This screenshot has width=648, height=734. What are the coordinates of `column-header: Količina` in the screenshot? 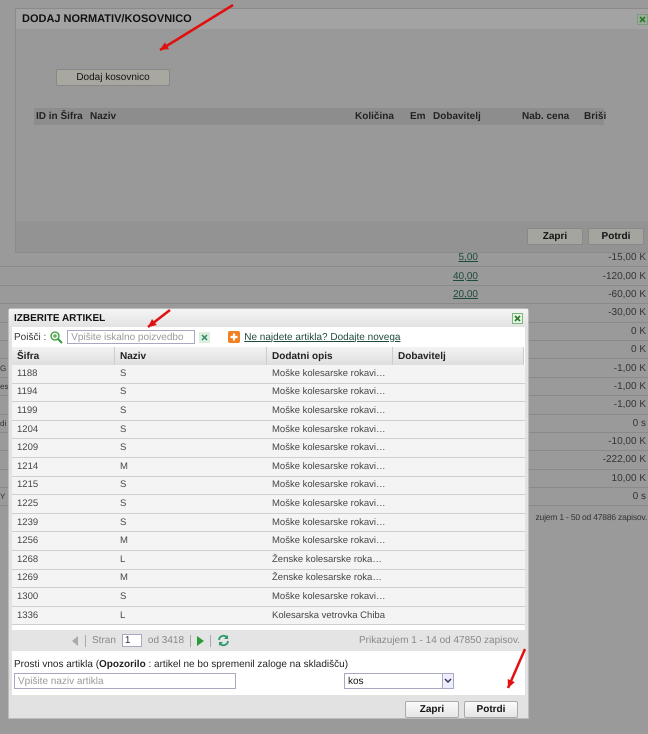 It's located at (375, 116).